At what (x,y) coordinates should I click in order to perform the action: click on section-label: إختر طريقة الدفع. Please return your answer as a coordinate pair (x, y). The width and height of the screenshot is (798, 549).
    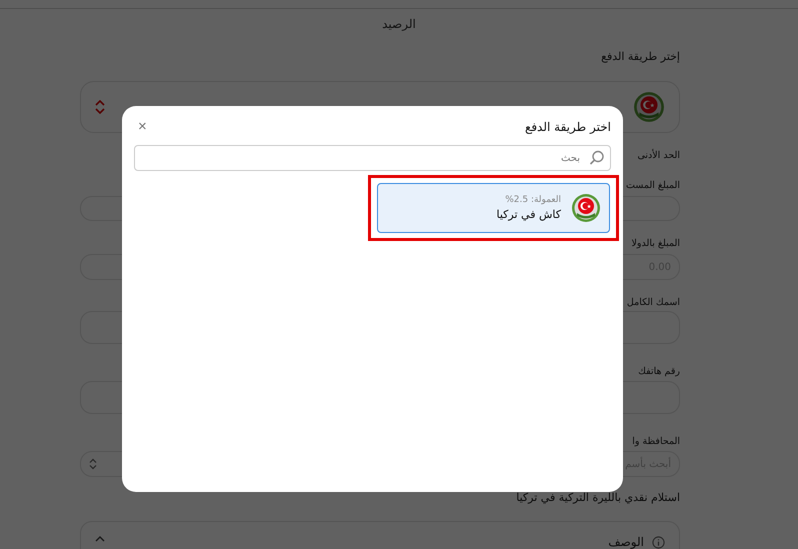
    Looking at the image, I should click on (640, 57).